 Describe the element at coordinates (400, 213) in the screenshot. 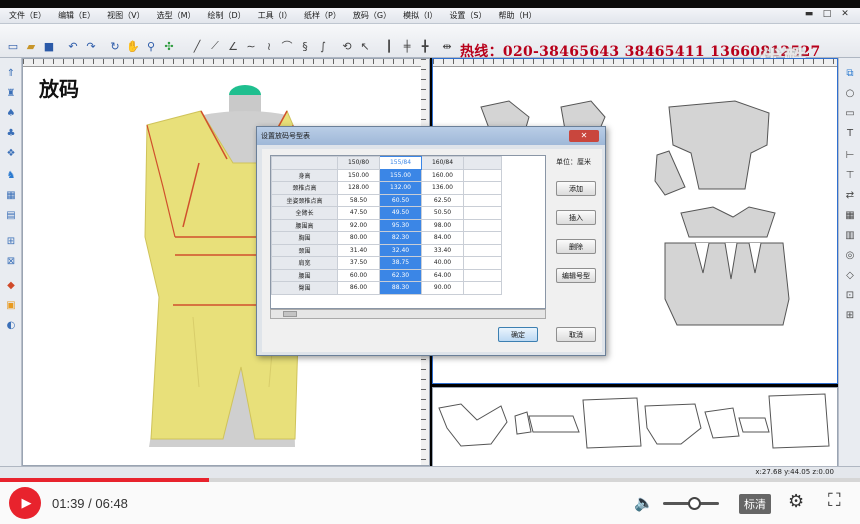

I see `table-cell: 49.50` at that location.